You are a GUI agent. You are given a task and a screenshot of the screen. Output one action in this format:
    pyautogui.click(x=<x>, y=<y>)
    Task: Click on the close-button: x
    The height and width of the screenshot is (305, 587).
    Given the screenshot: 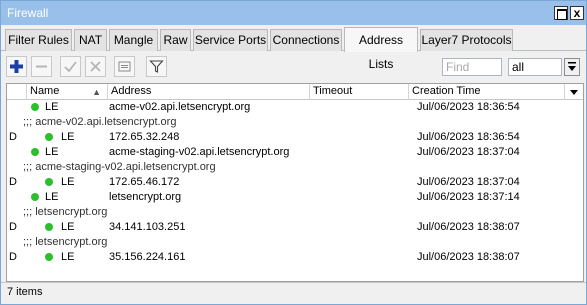 What is the action you would take?
    pyautogui.click(x=577, y=13)
    